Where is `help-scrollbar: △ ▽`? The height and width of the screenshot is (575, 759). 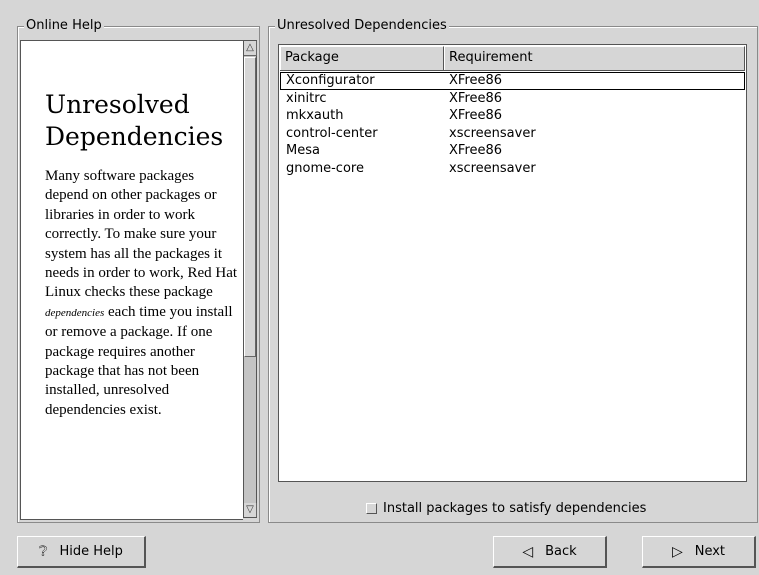
help-scrollbar: △ ▽ is located at coordinates (250, 279).